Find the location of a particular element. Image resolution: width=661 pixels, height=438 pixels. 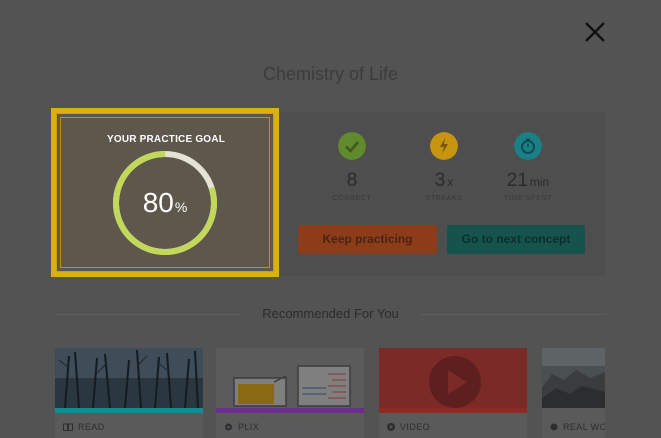

practice-goal-value: 80 is located at coordinates (158, 202).